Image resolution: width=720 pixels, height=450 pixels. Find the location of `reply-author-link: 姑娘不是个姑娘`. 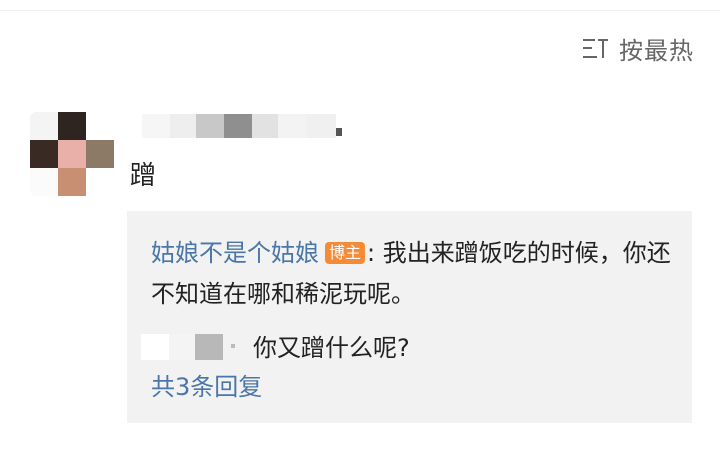

reply-author-link: 姑娘不是个姑娘 is located at coordinates (235, 253).